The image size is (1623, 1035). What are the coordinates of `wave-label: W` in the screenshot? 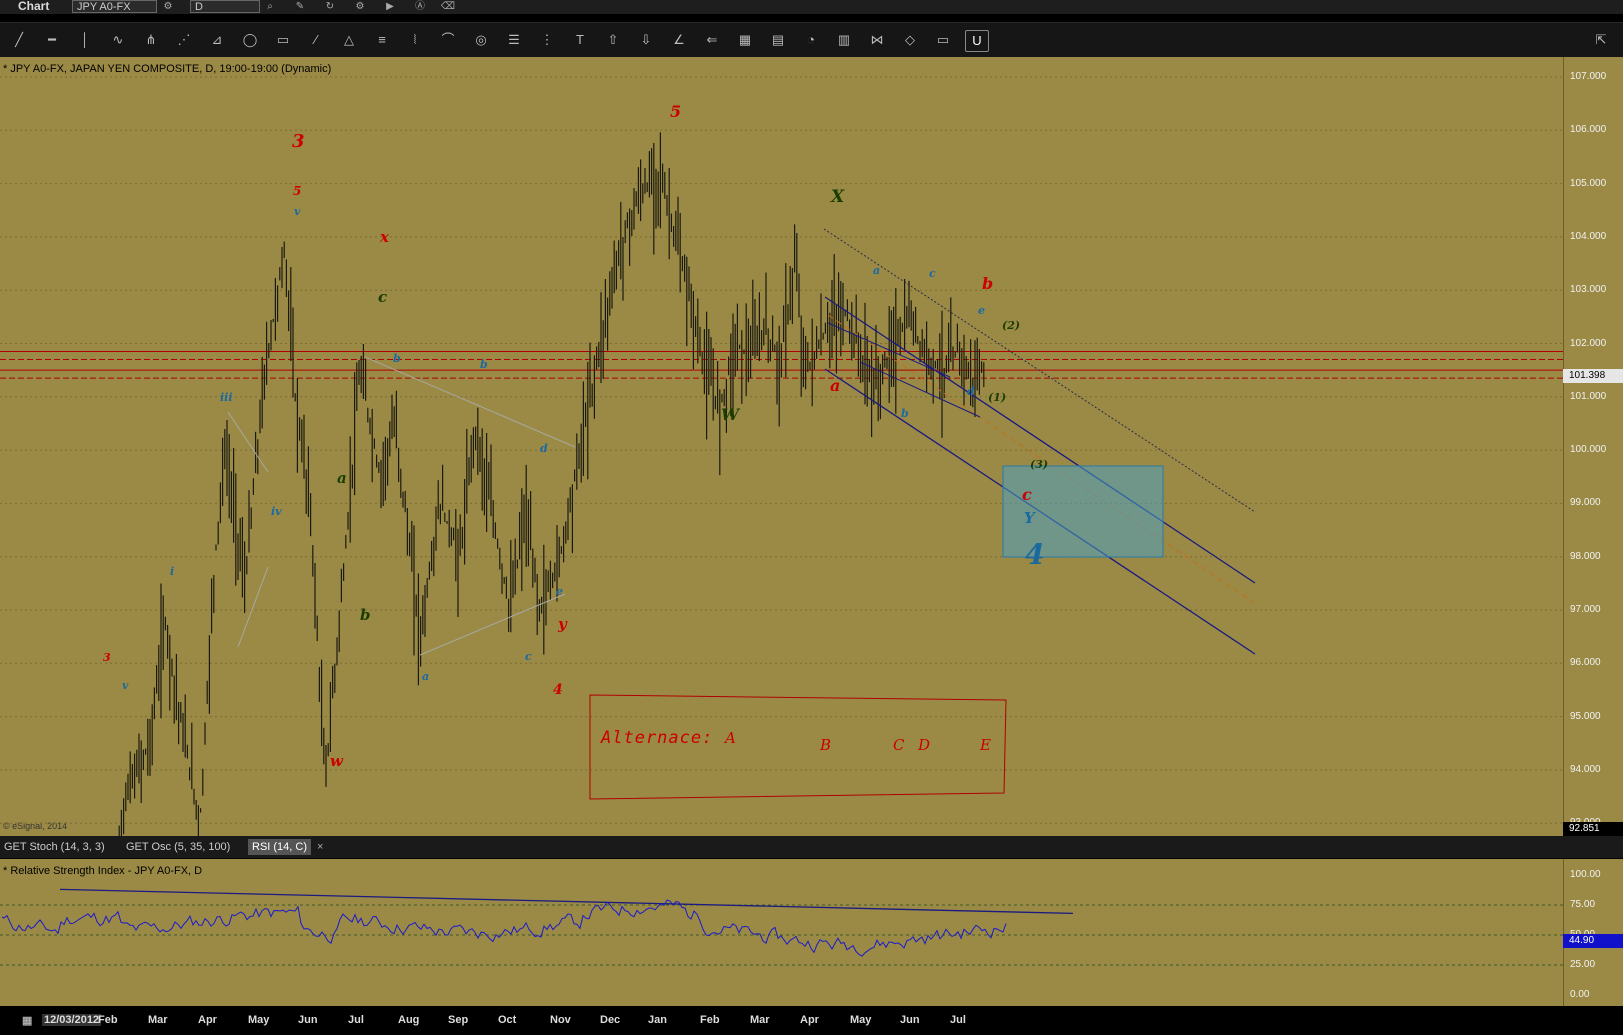 It's located at (731, 414).